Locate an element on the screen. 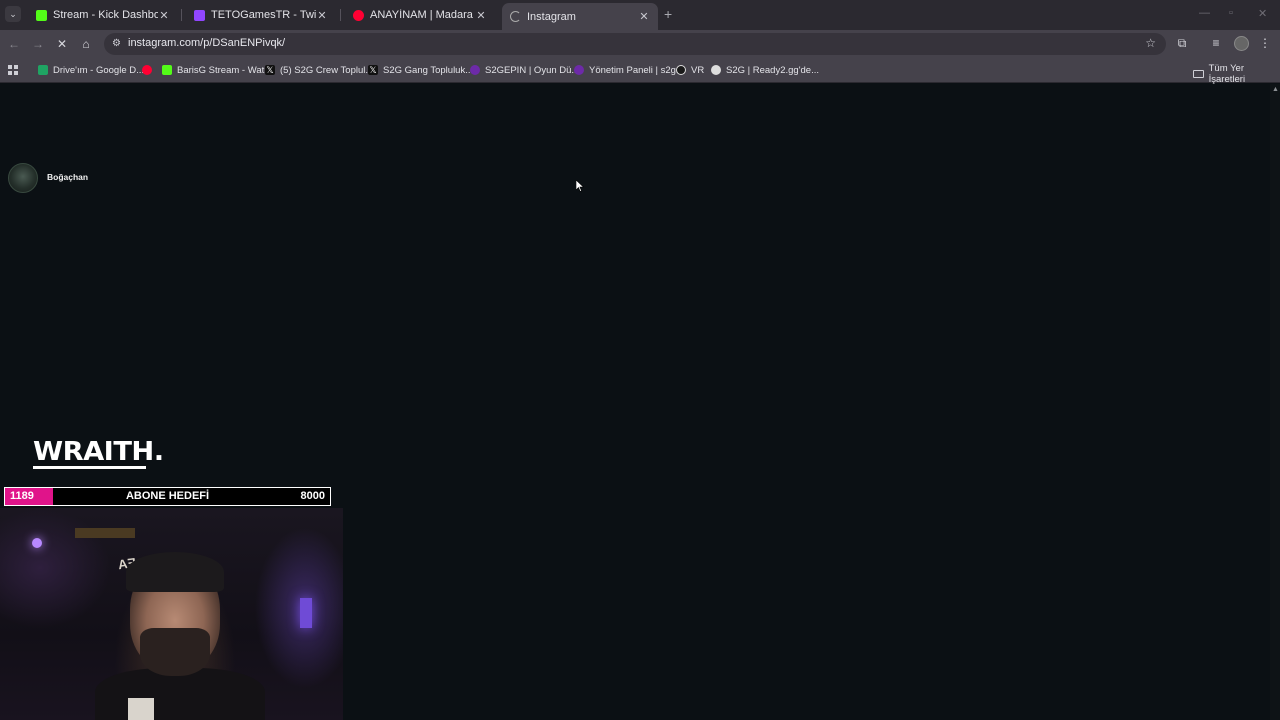 This screenshot has height=720, width=1280. google-drive-icon is located at coordinates (43, 70).